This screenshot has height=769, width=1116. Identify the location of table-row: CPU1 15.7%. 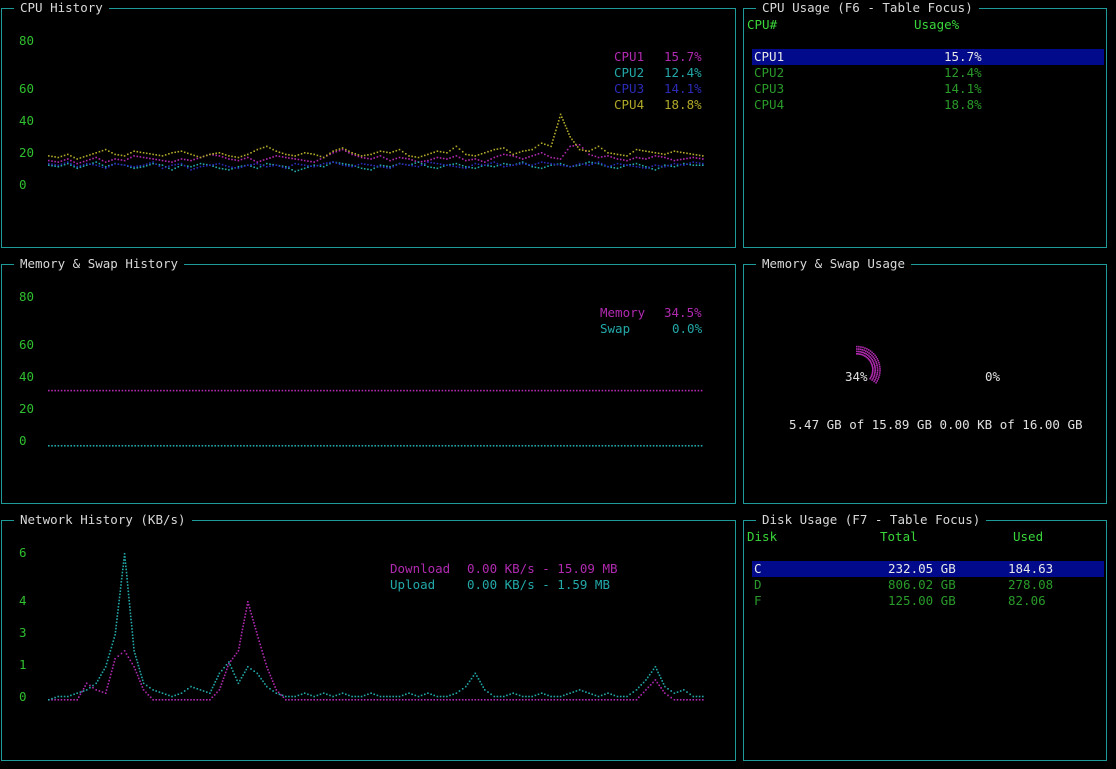
(928, 57).